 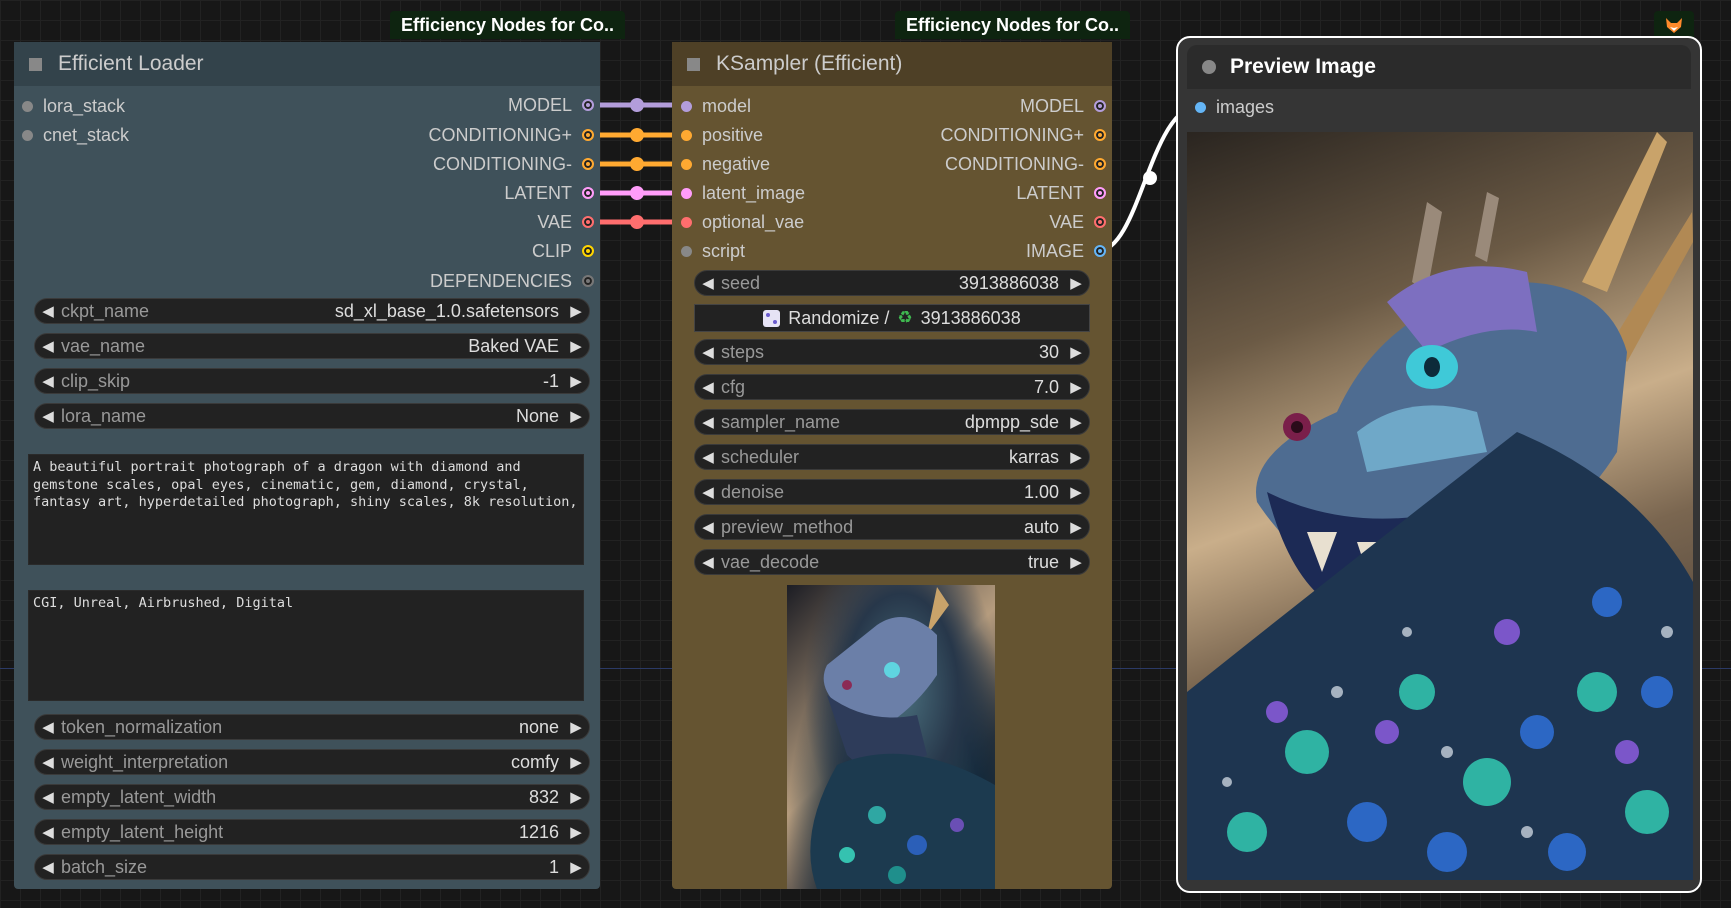 What do you see at coordinates (1150, 178) in the screenshot?
I see `wire-image-handle` at bounding box center [1150, 178].